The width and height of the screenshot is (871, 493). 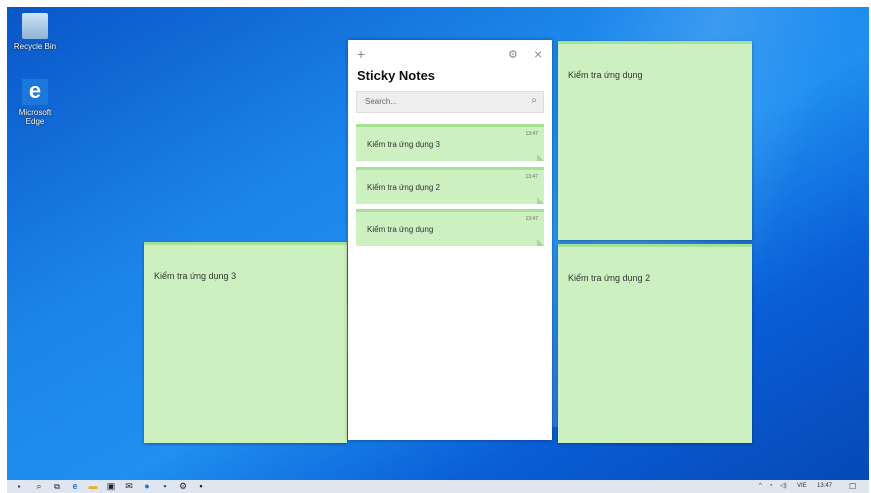 What do you see at coordinates (403, 187) in the screenshot?
I see `list-item-text: Kiểm tra ứng dụng 2` at bounding box center [403, 187].